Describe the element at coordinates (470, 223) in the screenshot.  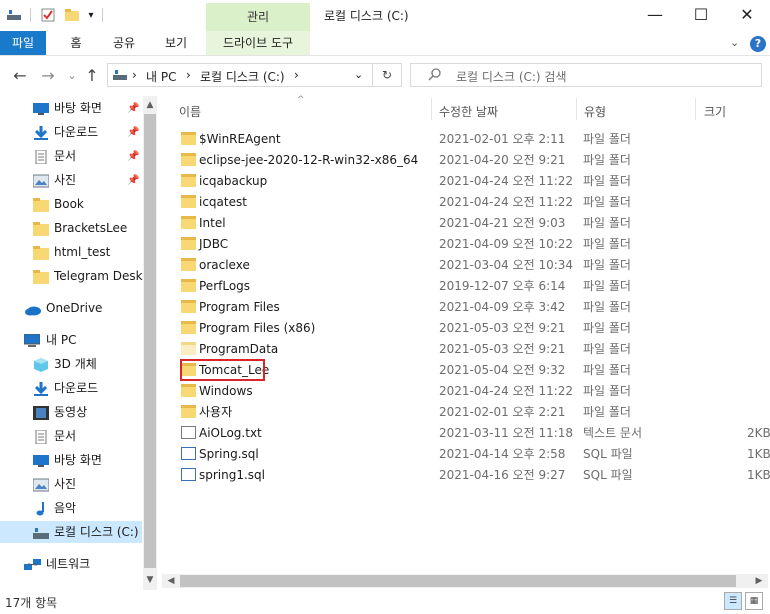
I see `file-row: Intel 2021-04-21 오전 9:03 파일 폴더` at that location.